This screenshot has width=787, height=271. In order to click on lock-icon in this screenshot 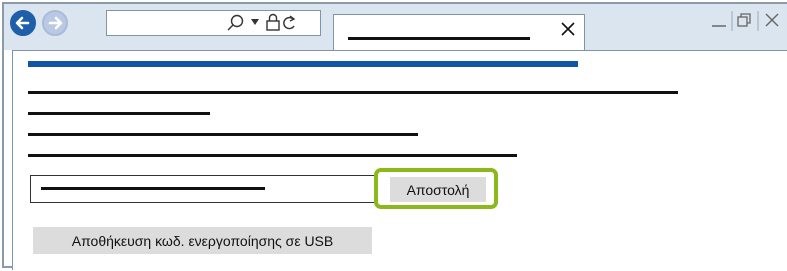, I will do `click(273, 22)`.